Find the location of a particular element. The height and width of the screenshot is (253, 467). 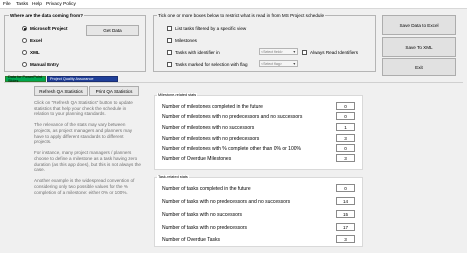

refresh-qa-statistics-button: Refresh QA Statistics is located at coordinates (61, 91).